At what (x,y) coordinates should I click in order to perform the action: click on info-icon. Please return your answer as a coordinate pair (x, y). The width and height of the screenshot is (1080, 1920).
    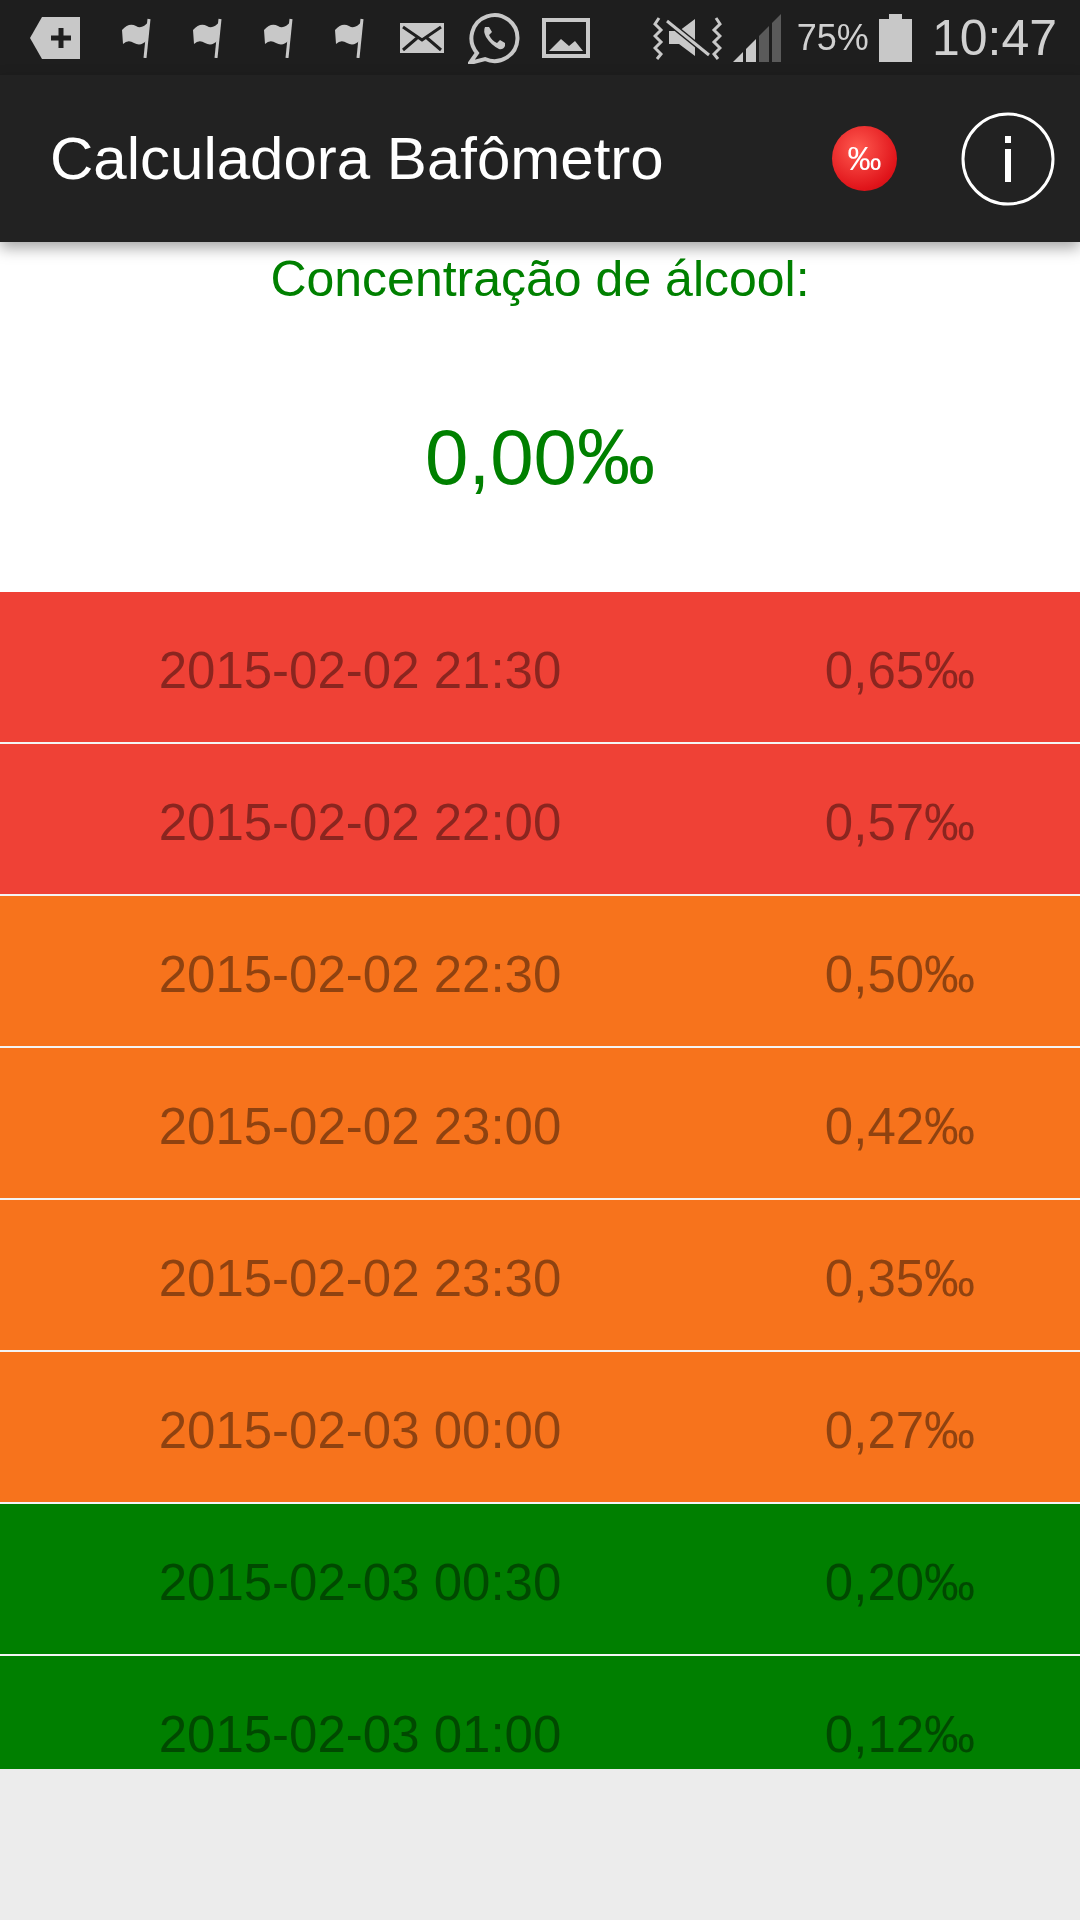
    Looking at the image, I should click on (1008, 158).